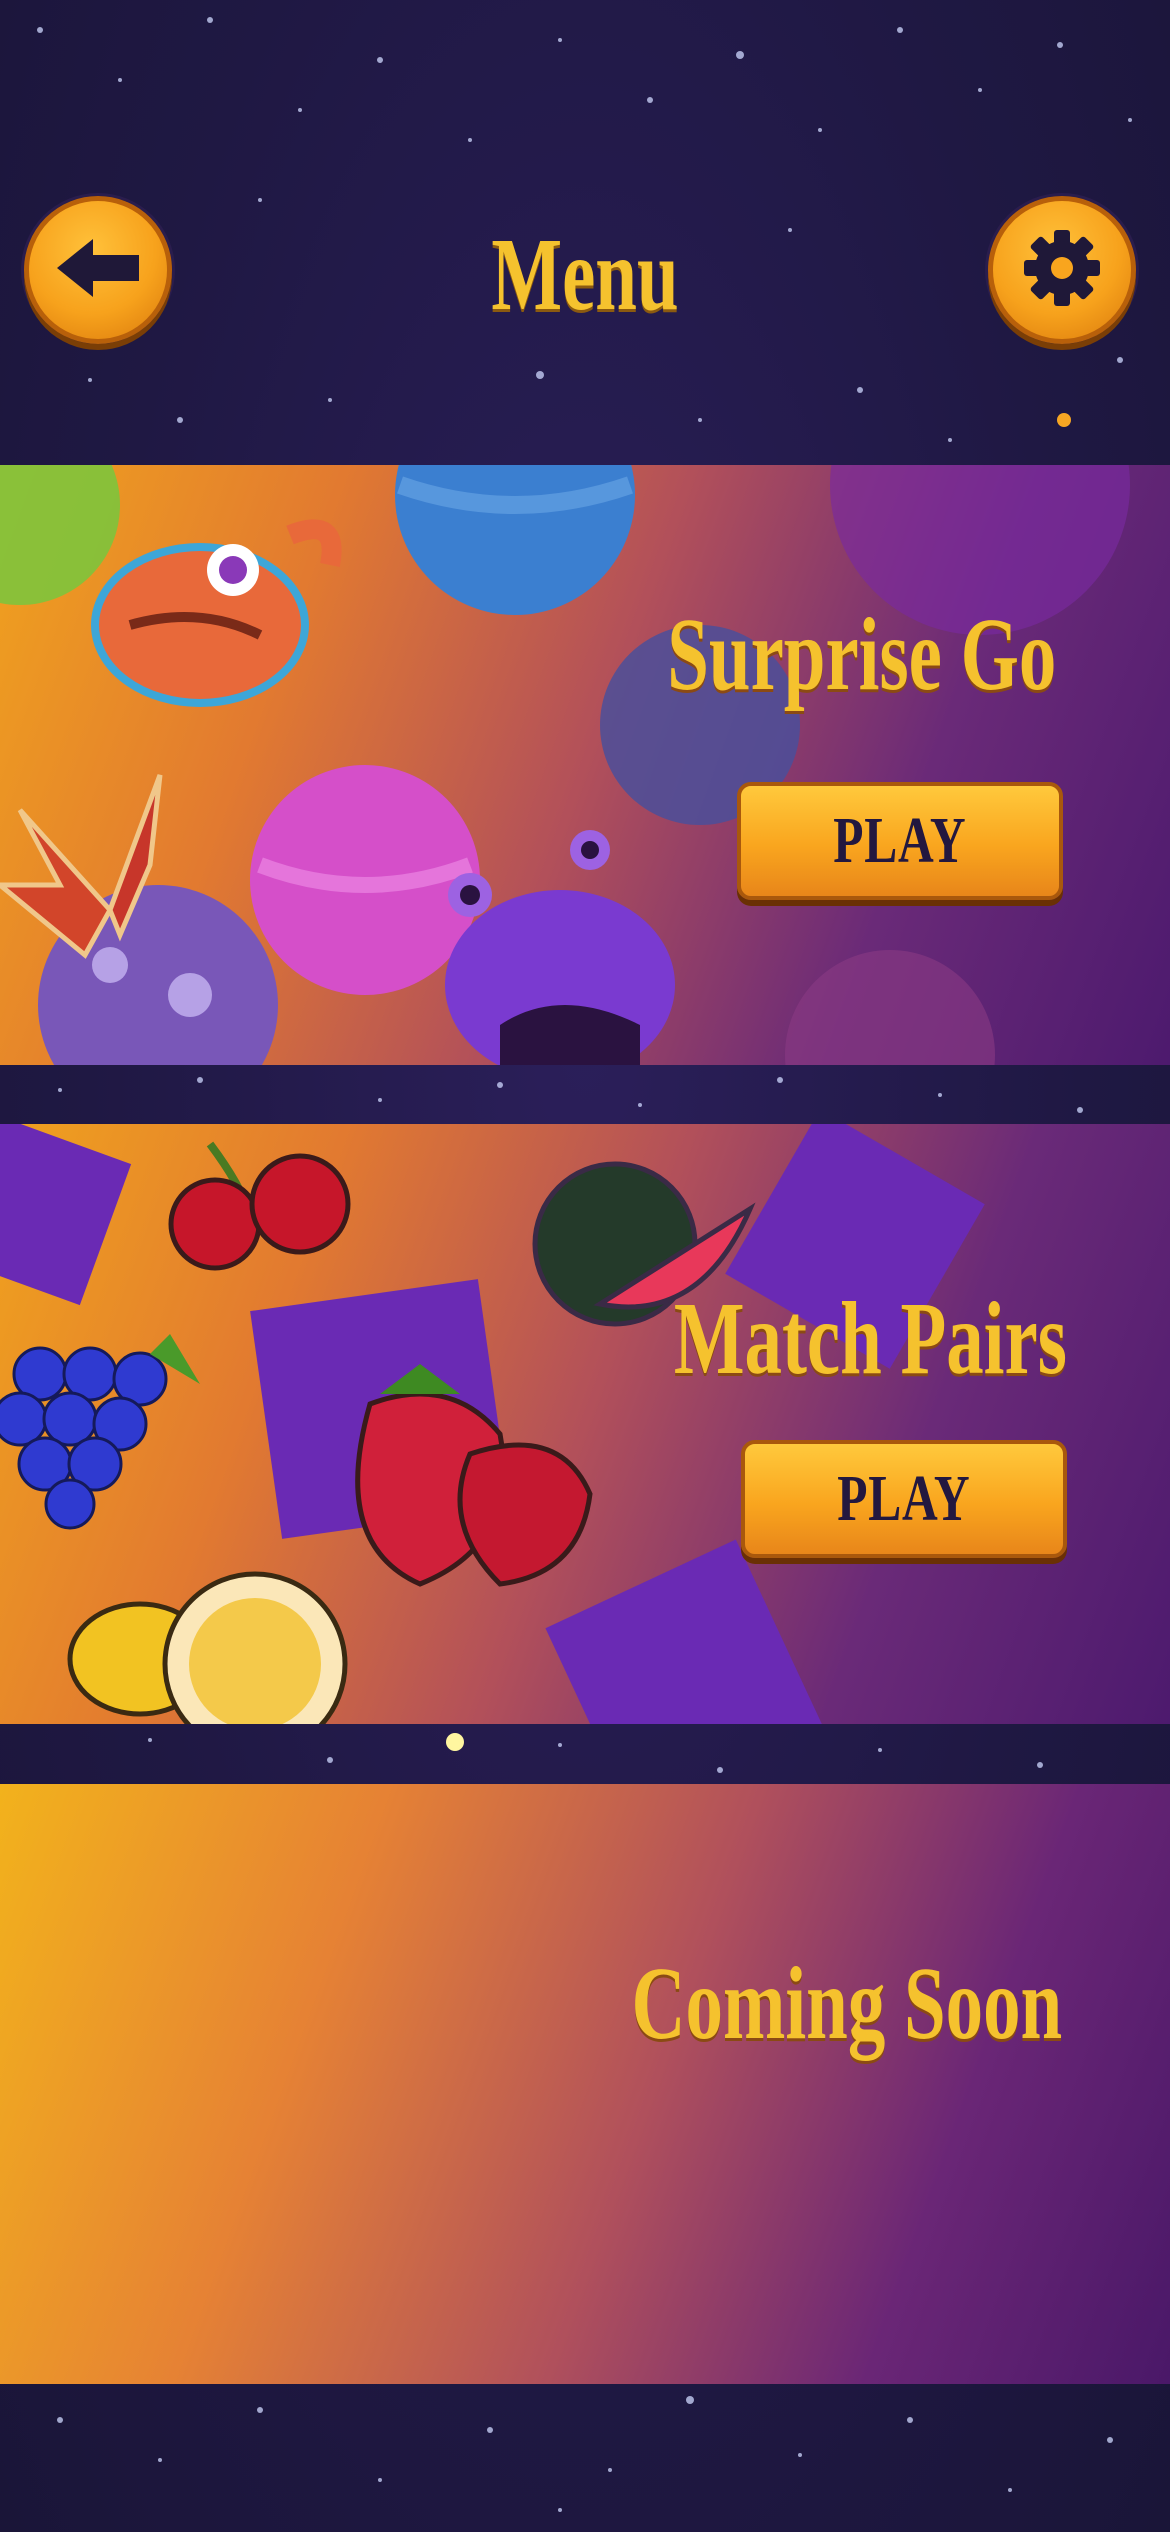 The height and width of the screenshot is (2532, 1170). I want to click on game-title: Surprise Go, so click(861, 654).